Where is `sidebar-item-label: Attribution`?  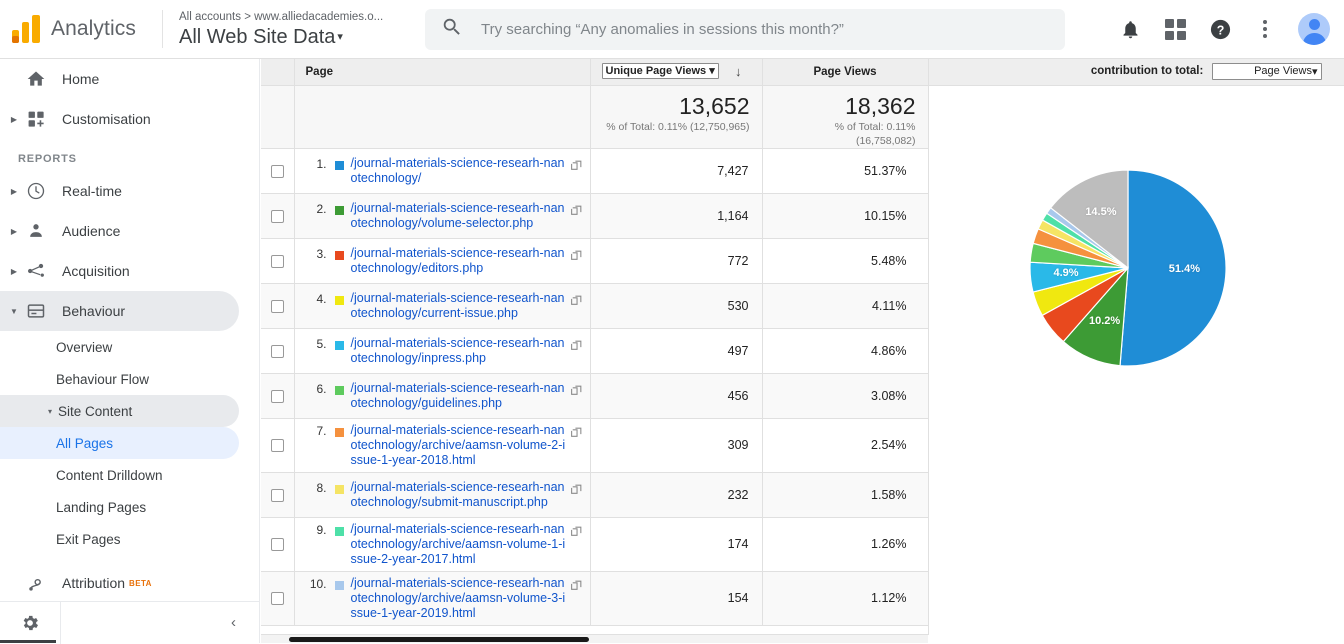 sidebar-item-label: Attribution is located at coordinates (93, 583).